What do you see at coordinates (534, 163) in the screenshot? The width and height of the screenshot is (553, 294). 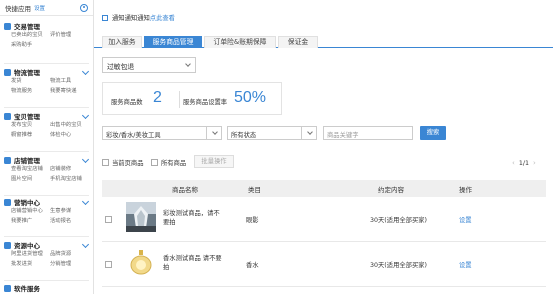 I see `next-page-icon: ›` at bounding box center [534, 163].